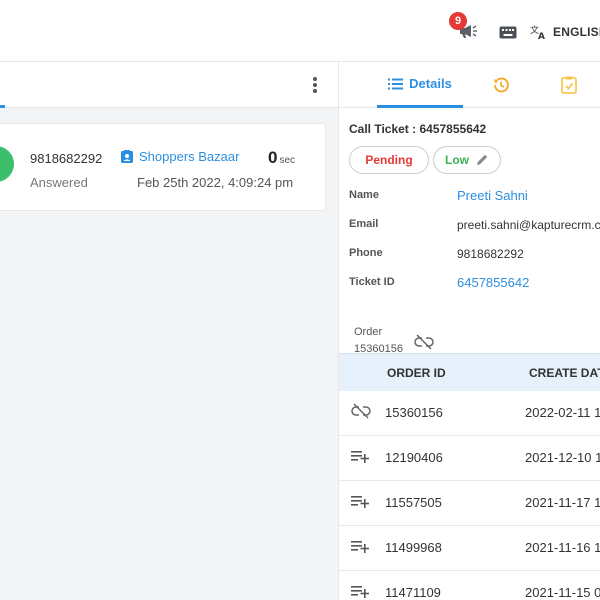 This screenshot has height=600, width=600. What do you see at coordinates (364, 195) in the screenshot?
I see `name-label: Name` at bounding box center [364, 195].